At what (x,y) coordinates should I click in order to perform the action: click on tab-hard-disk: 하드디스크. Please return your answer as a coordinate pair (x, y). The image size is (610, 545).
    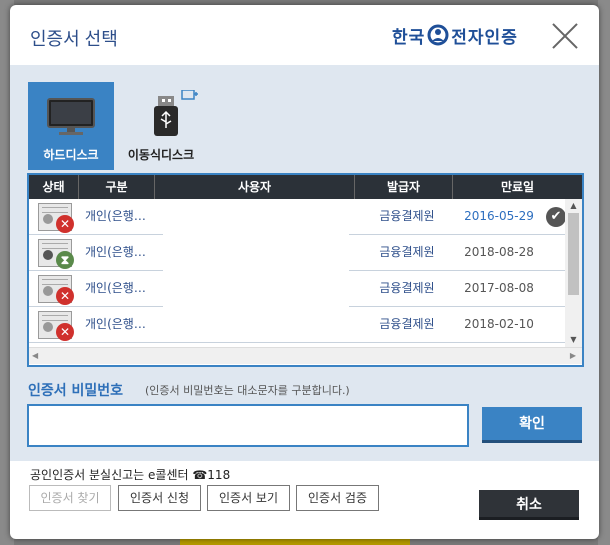
    Looking at the image, I should click on (71, 126).